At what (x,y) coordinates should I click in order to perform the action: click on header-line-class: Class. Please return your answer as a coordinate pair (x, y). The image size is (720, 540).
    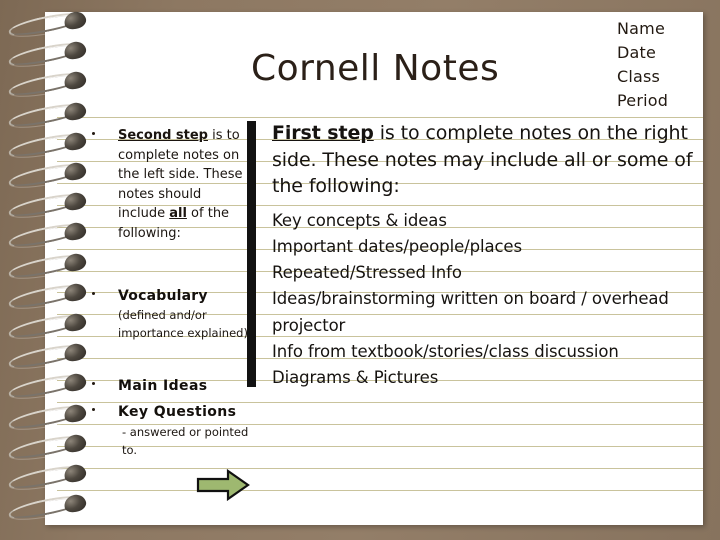
    Looking at the image, I should click on (639, 76).